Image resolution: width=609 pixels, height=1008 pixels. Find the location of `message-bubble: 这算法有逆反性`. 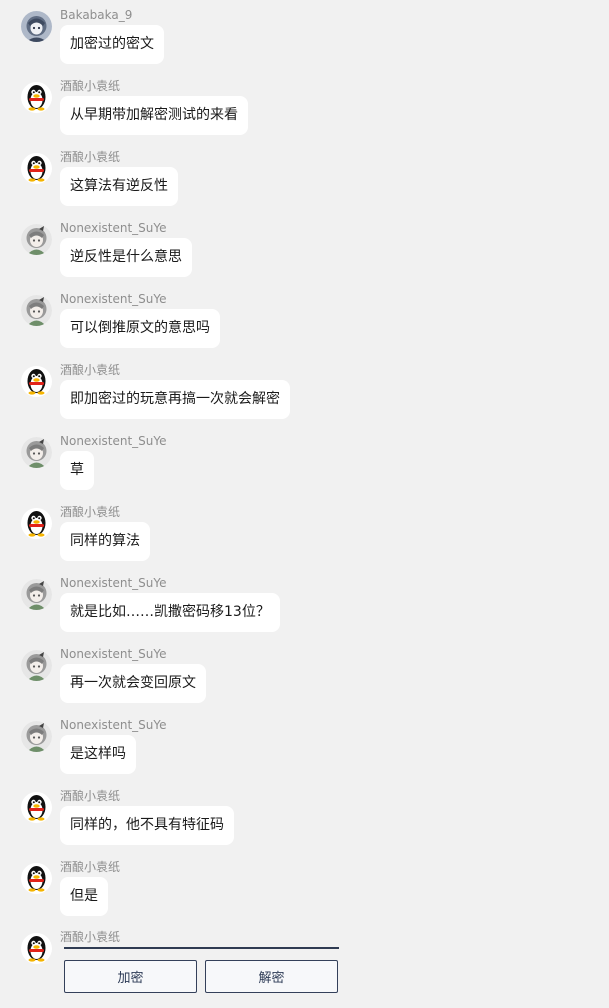

message-bubble: 这算法有逆反性 is located at coordinates (119, 186).